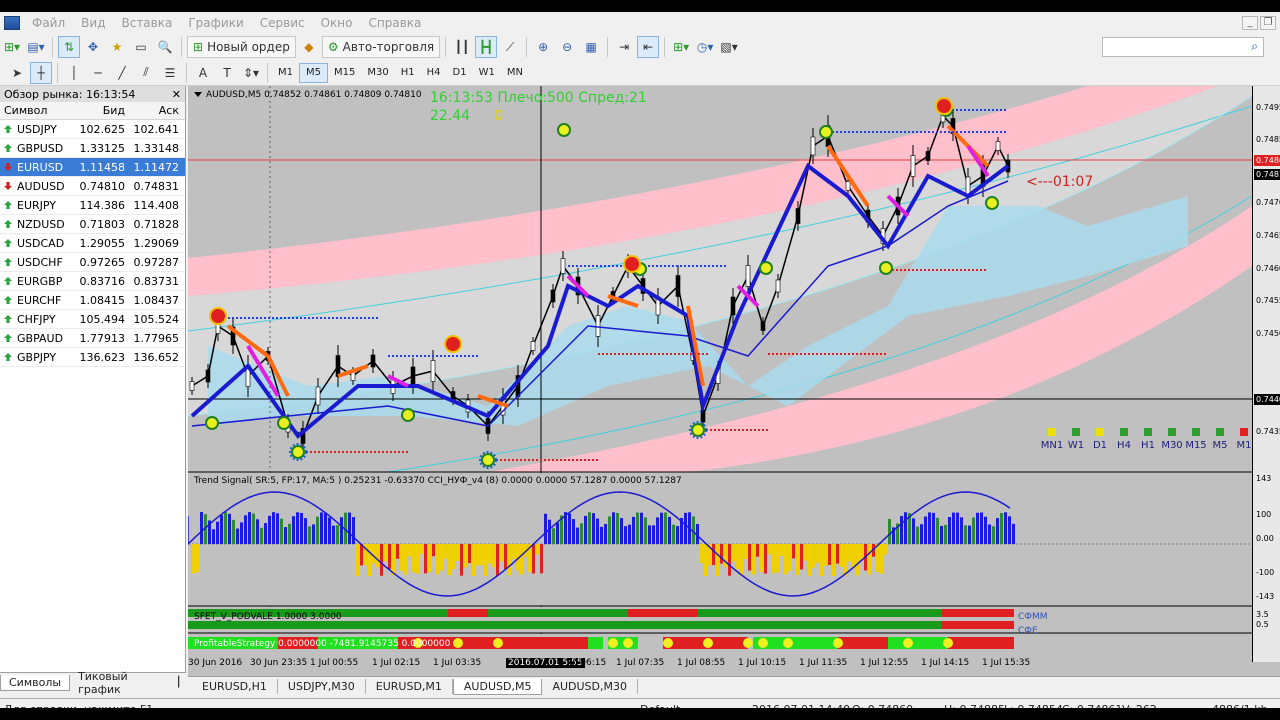  What do you see at coordinates (35, 682) in the screenshot?
I see `tab-symbols: Символы` at bounding box center [35, 682].